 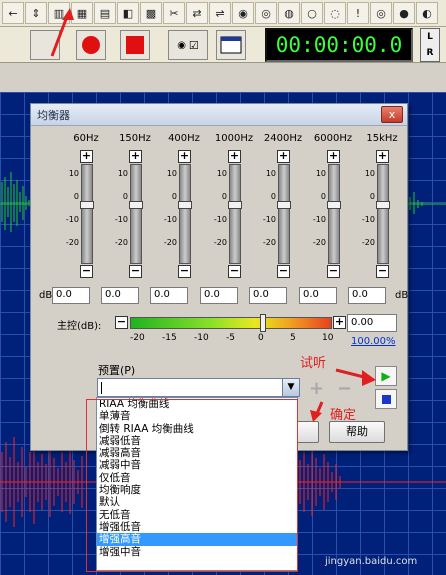 What do you see at coordinates (36, 13) in the screenshot?
I see `split-icon: ⇕` at bounding box center [36, 13].